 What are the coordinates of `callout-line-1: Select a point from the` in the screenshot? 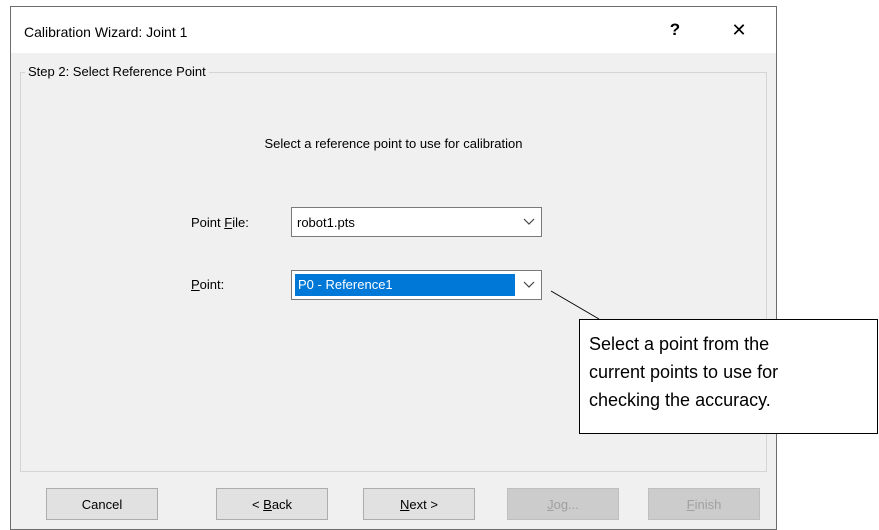 It's located at (679, 344).